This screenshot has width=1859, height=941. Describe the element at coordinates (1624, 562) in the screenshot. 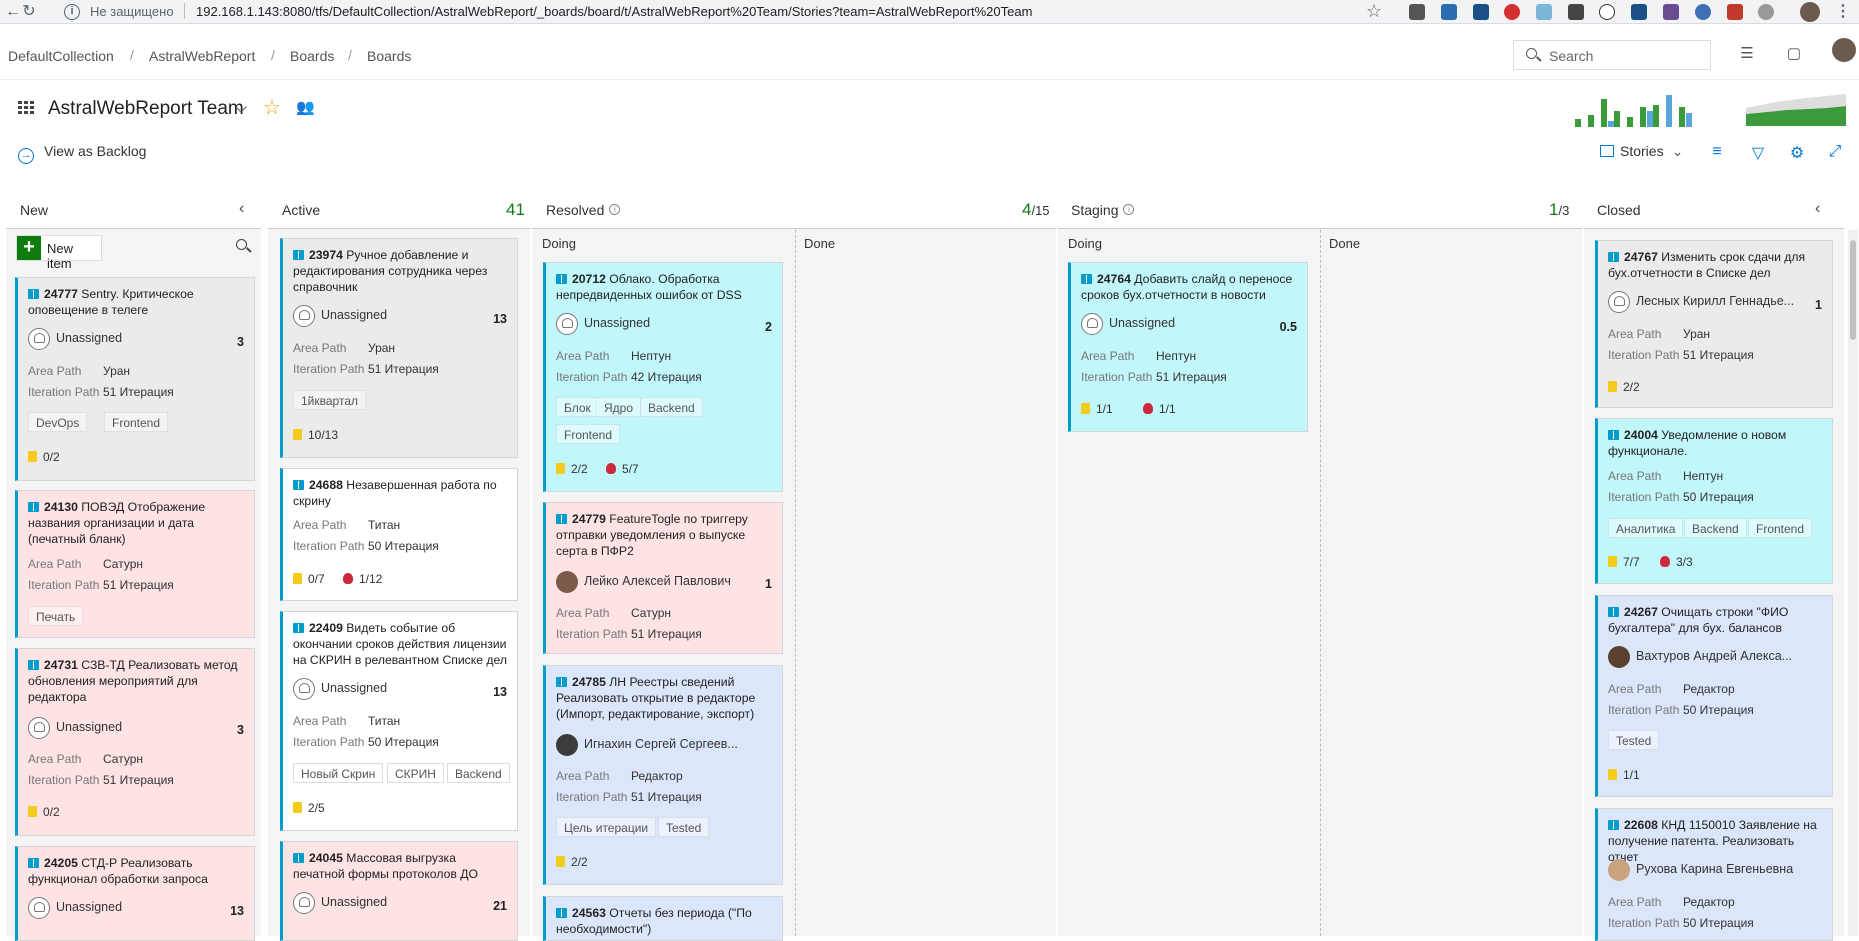

I see `task-progress: 7/7` at that location.